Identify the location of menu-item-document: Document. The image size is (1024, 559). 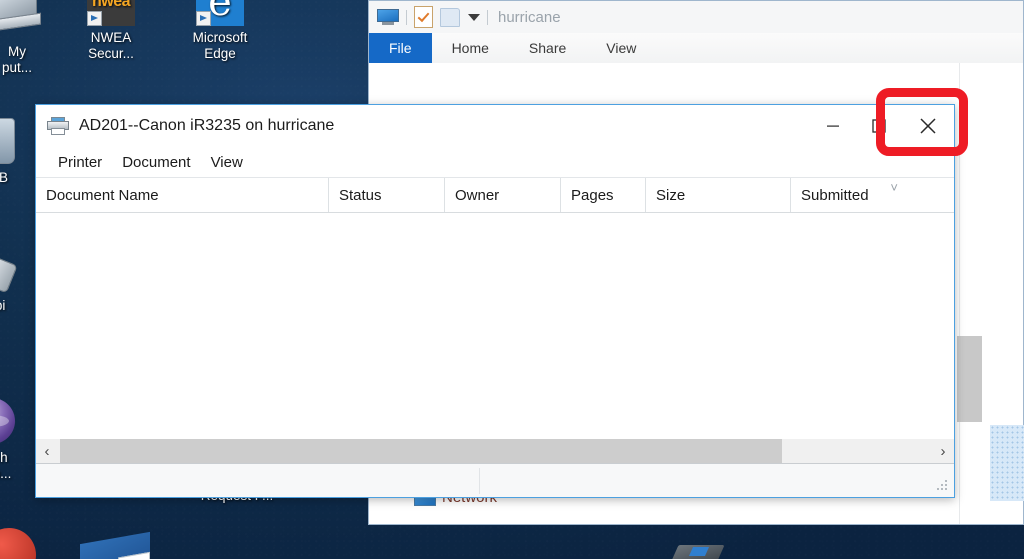
(156, 162).